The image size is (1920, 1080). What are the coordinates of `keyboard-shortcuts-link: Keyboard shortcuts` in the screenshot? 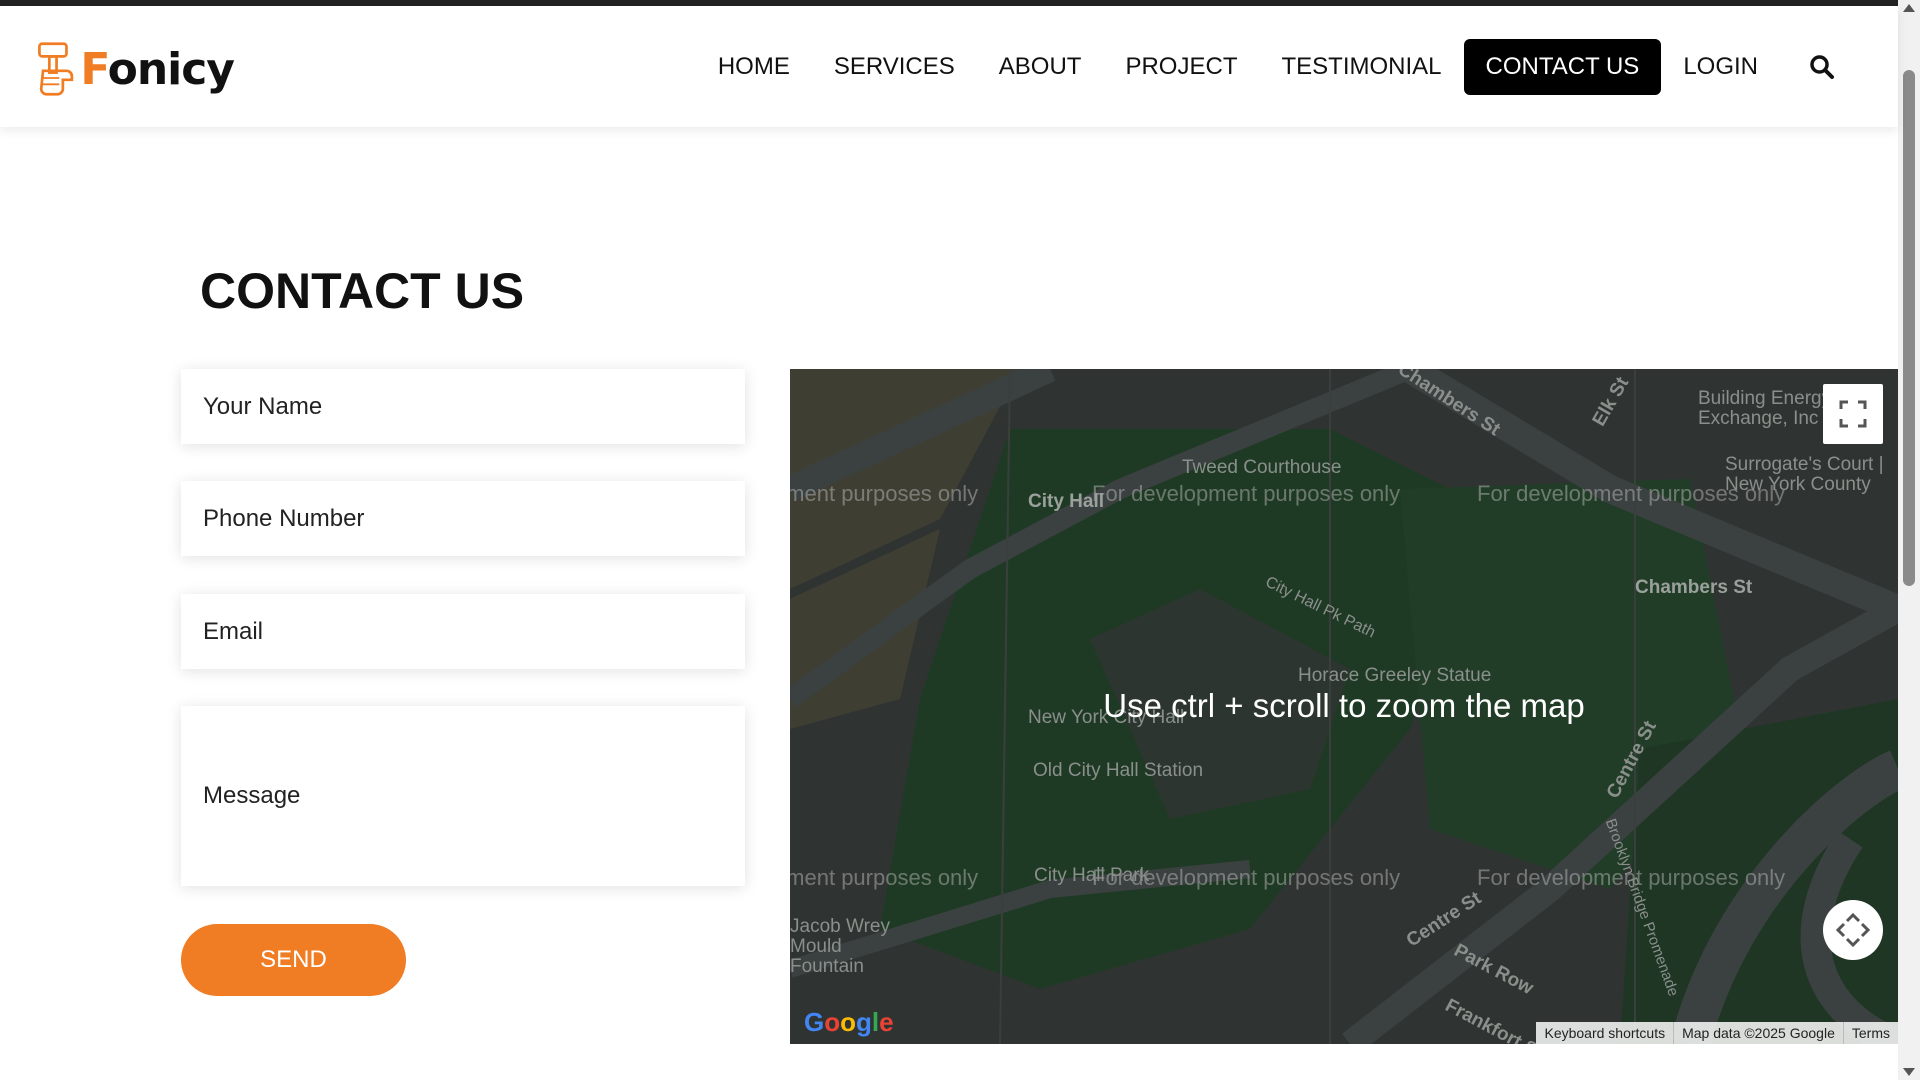 It's located at (1604, 1033).